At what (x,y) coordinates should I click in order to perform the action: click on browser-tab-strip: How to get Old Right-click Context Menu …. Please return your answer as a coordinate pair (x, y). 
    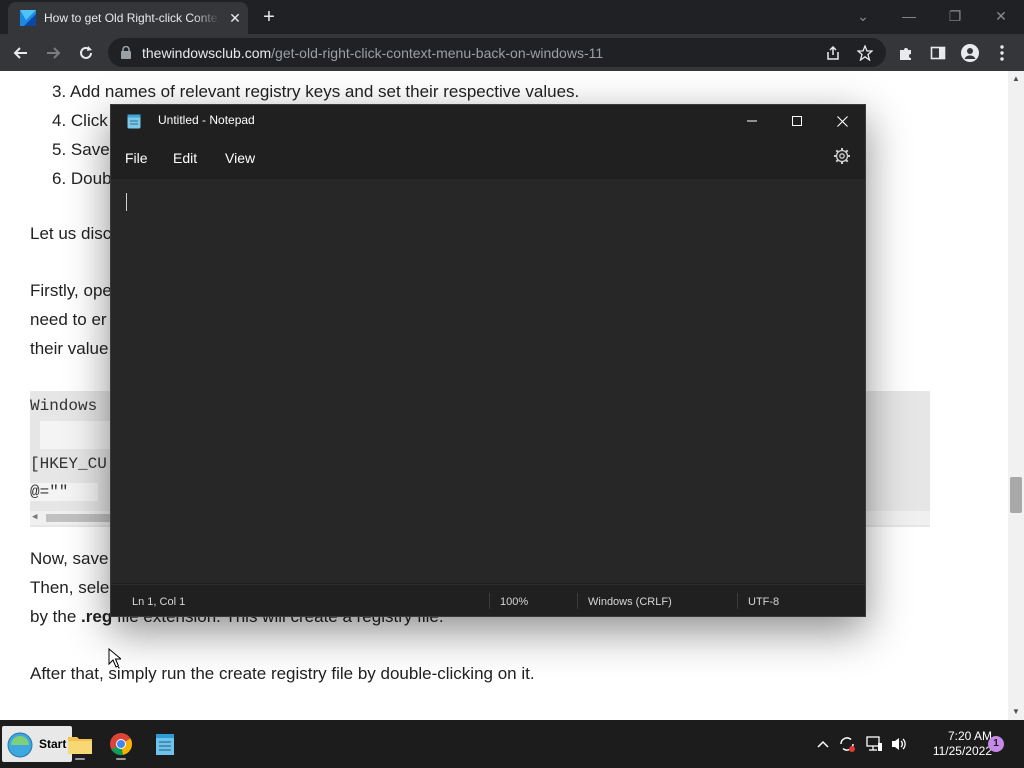
    Looking at the image, I should click on (512, 17).